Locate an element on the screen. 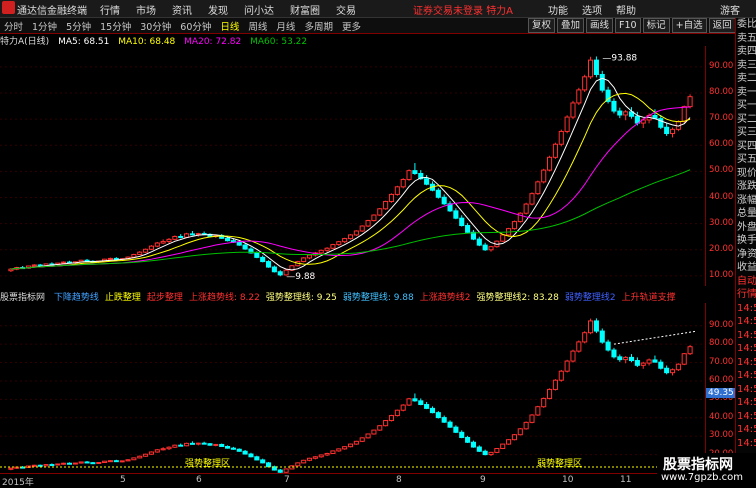 This screenshot has height=488, width=756. side-item-14: 总量 is located at coordinates (746, 213).